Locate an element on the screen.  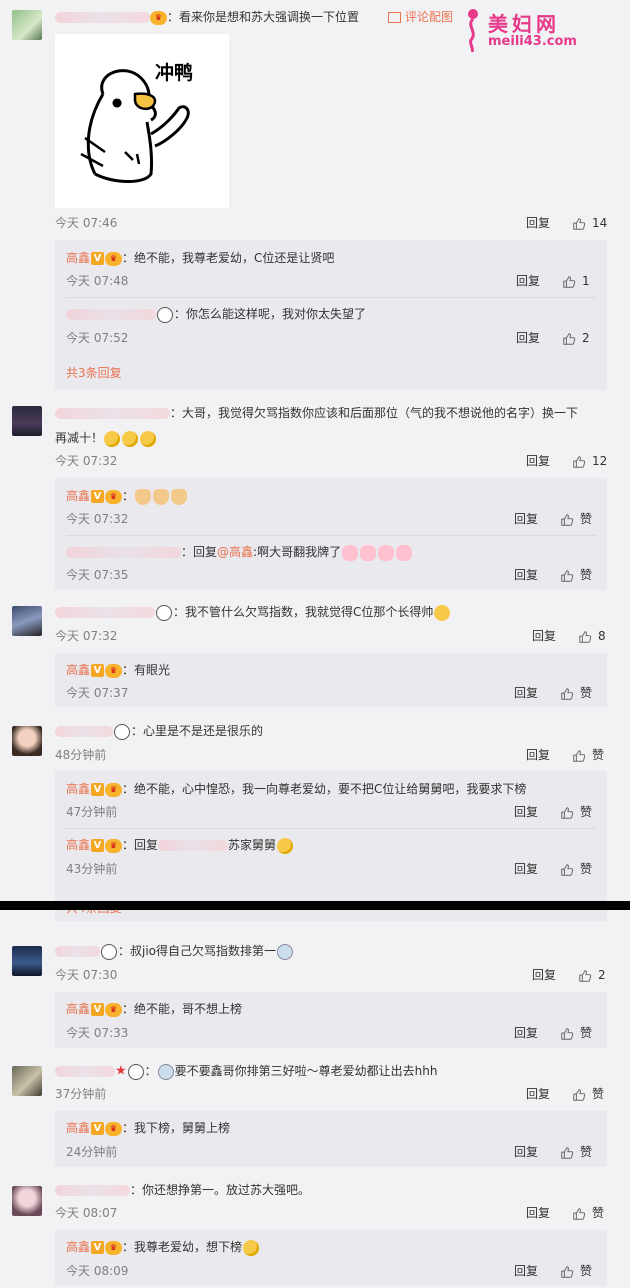
like-button: 12 is located at coordinates (589, 461).